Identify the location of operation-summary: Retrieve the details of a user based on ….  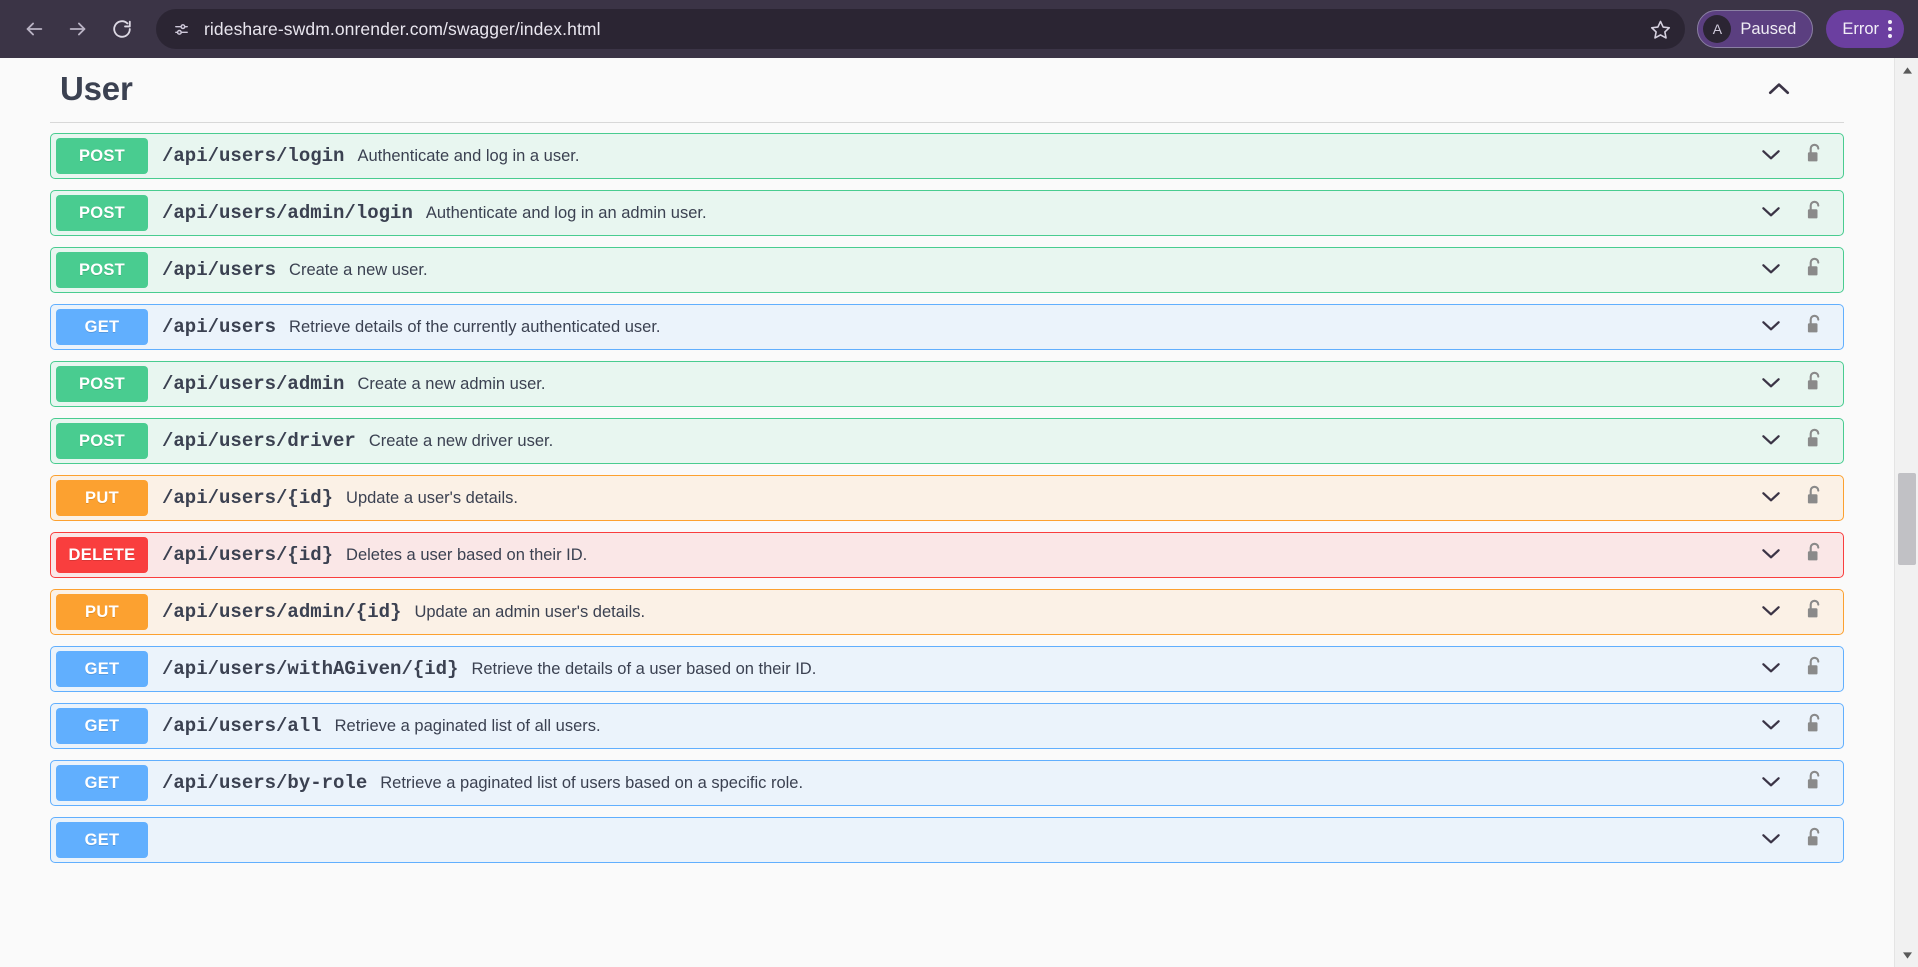
(644, 668).